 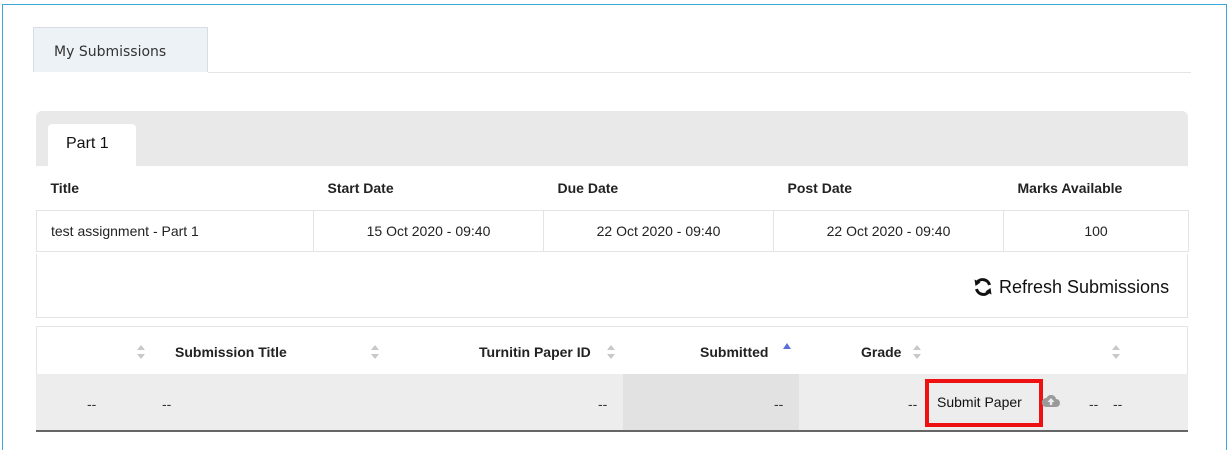 What do you see at coordinates (1096, 231) in the screenshot?
I see `marks-available: 100` at bounding box center [1096, 231].